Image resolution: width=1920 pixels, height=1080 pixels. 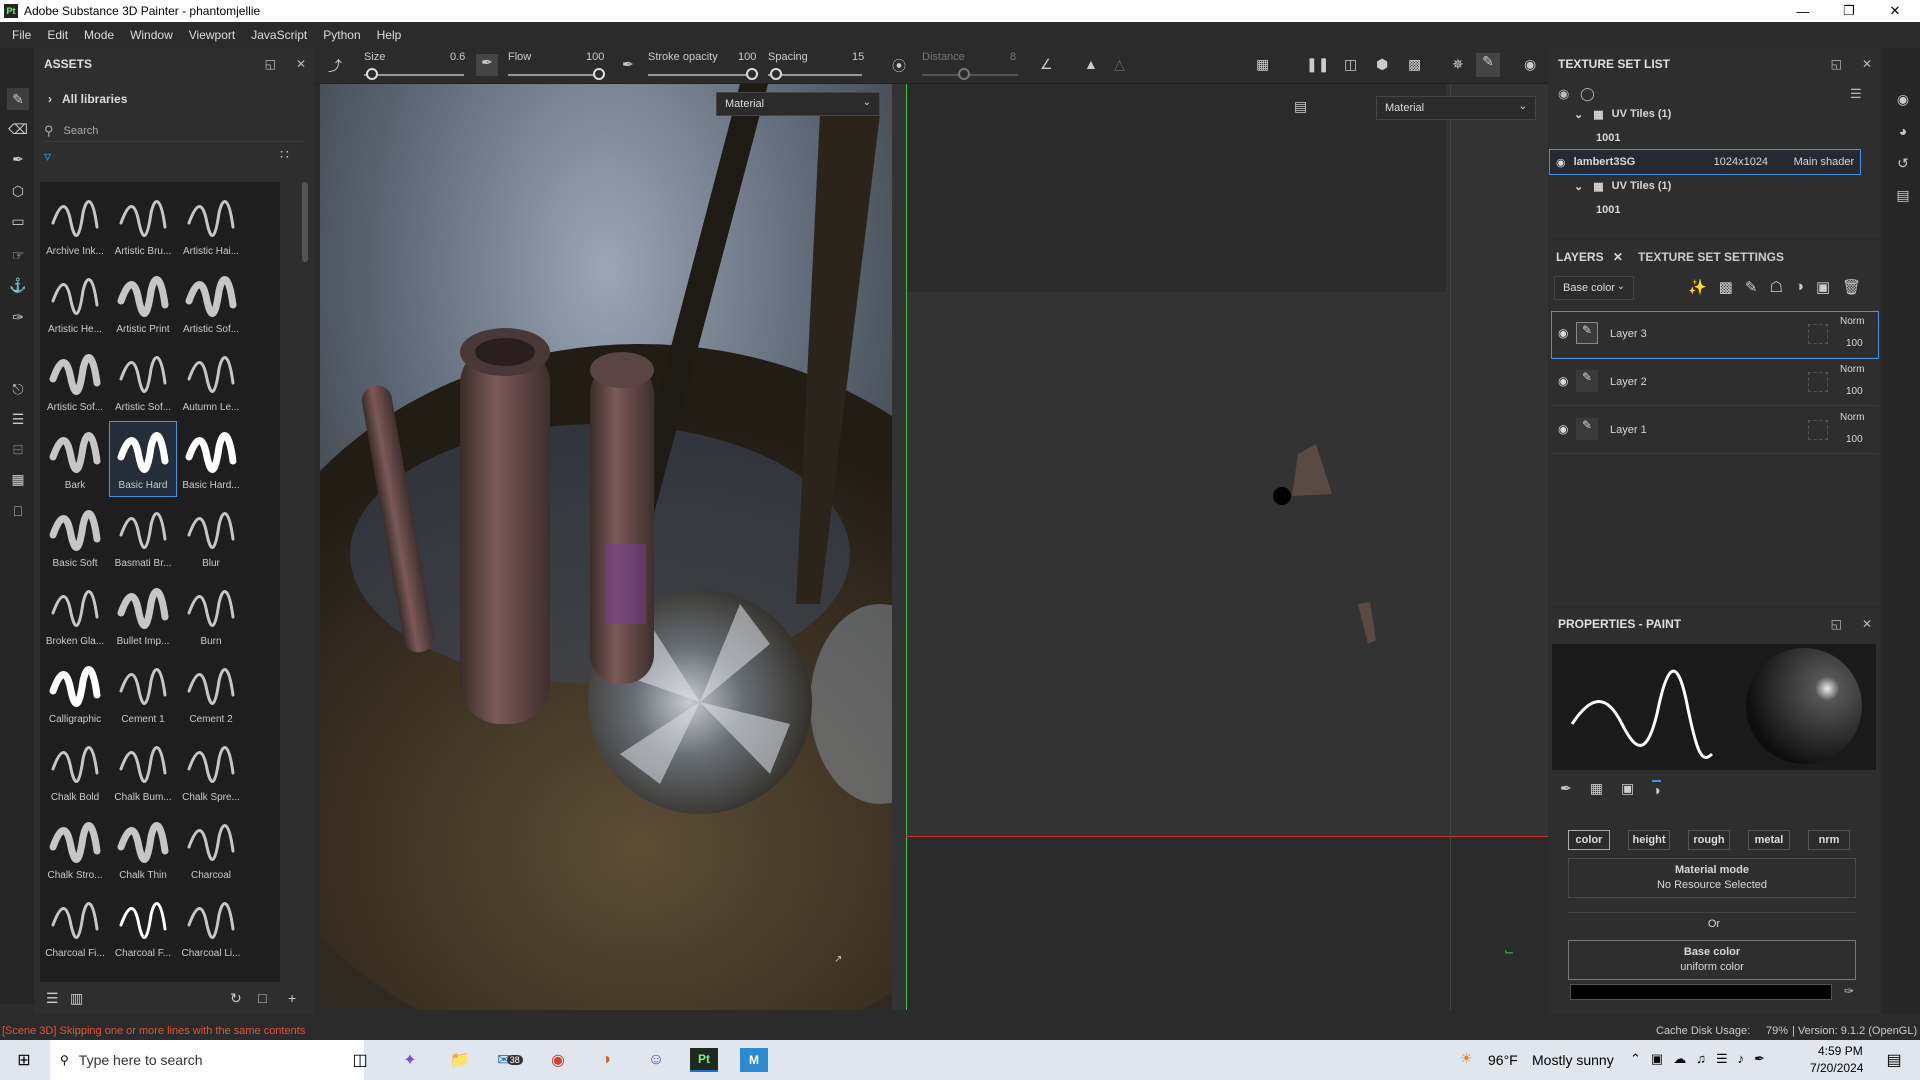 I want to click on asset-tile: Bark, so click(x=75, y=459).